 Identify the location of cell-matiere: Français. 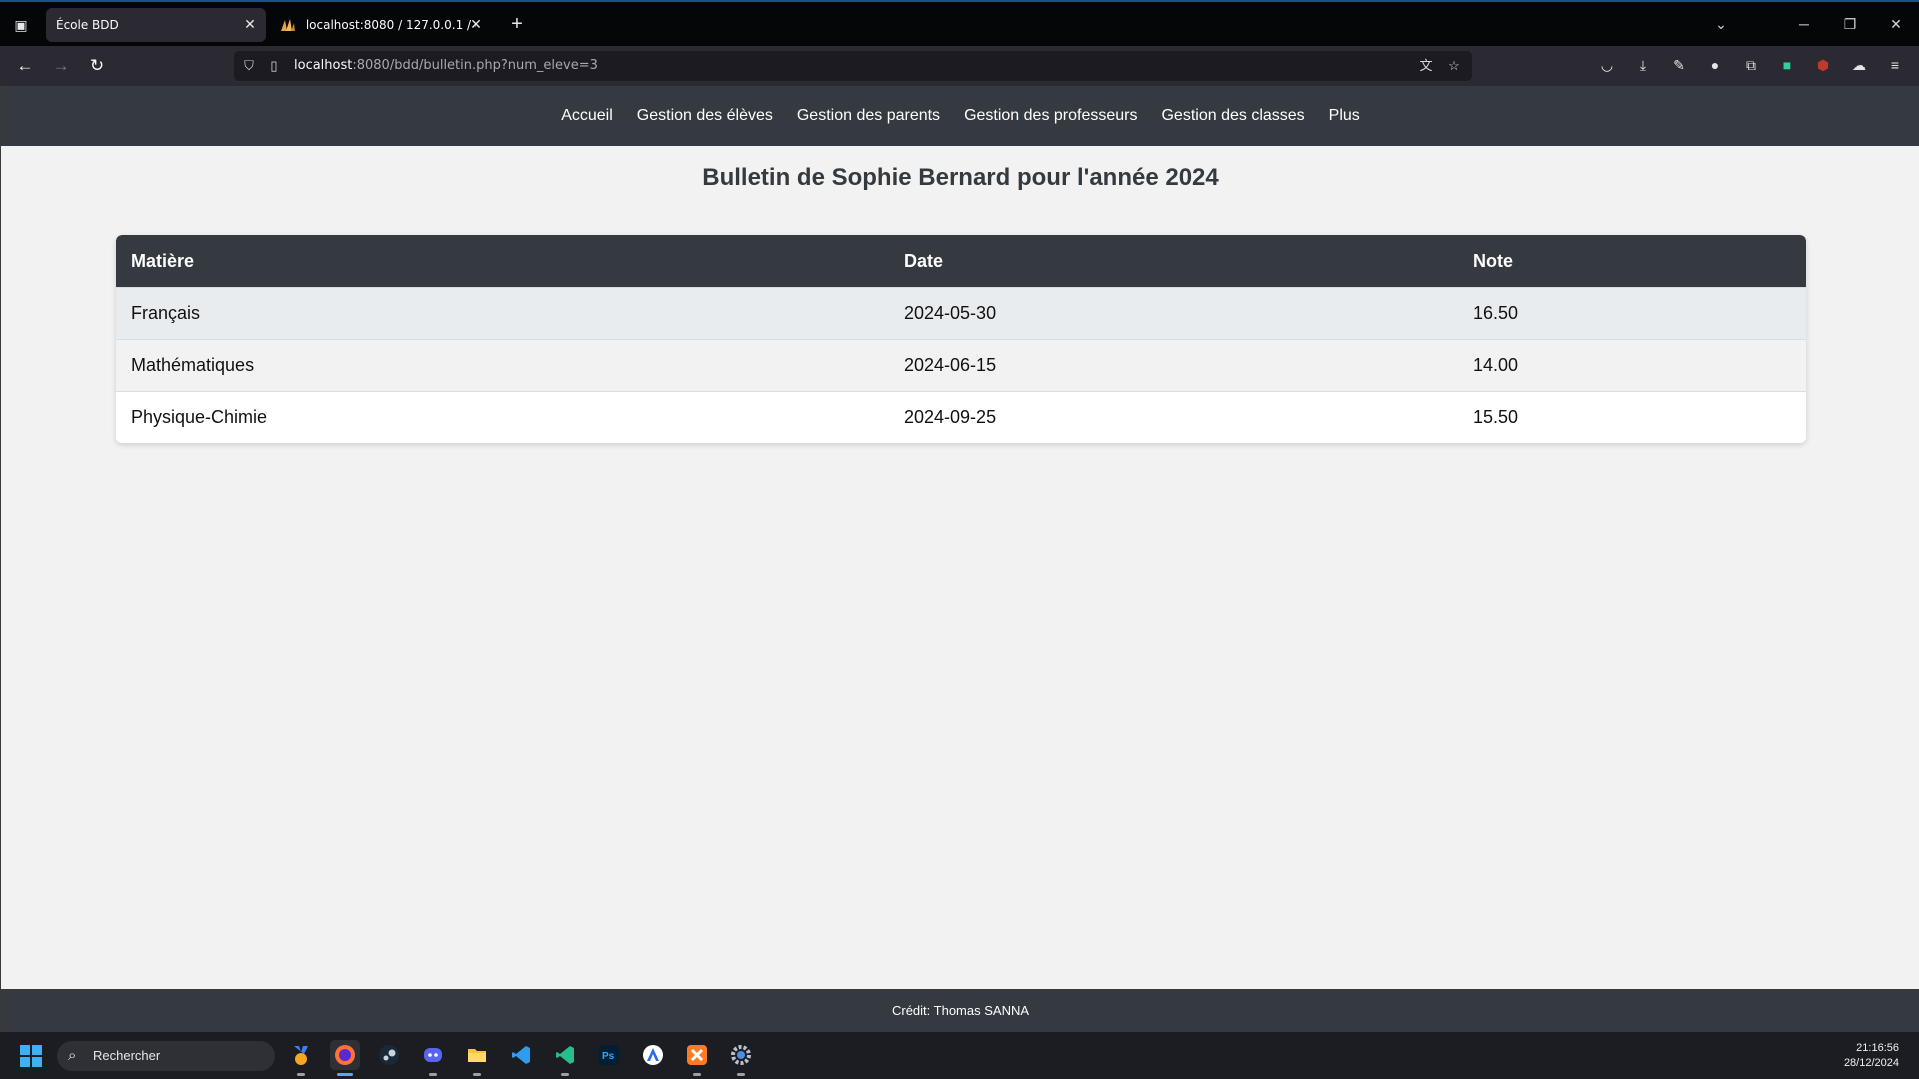
(502, 313).